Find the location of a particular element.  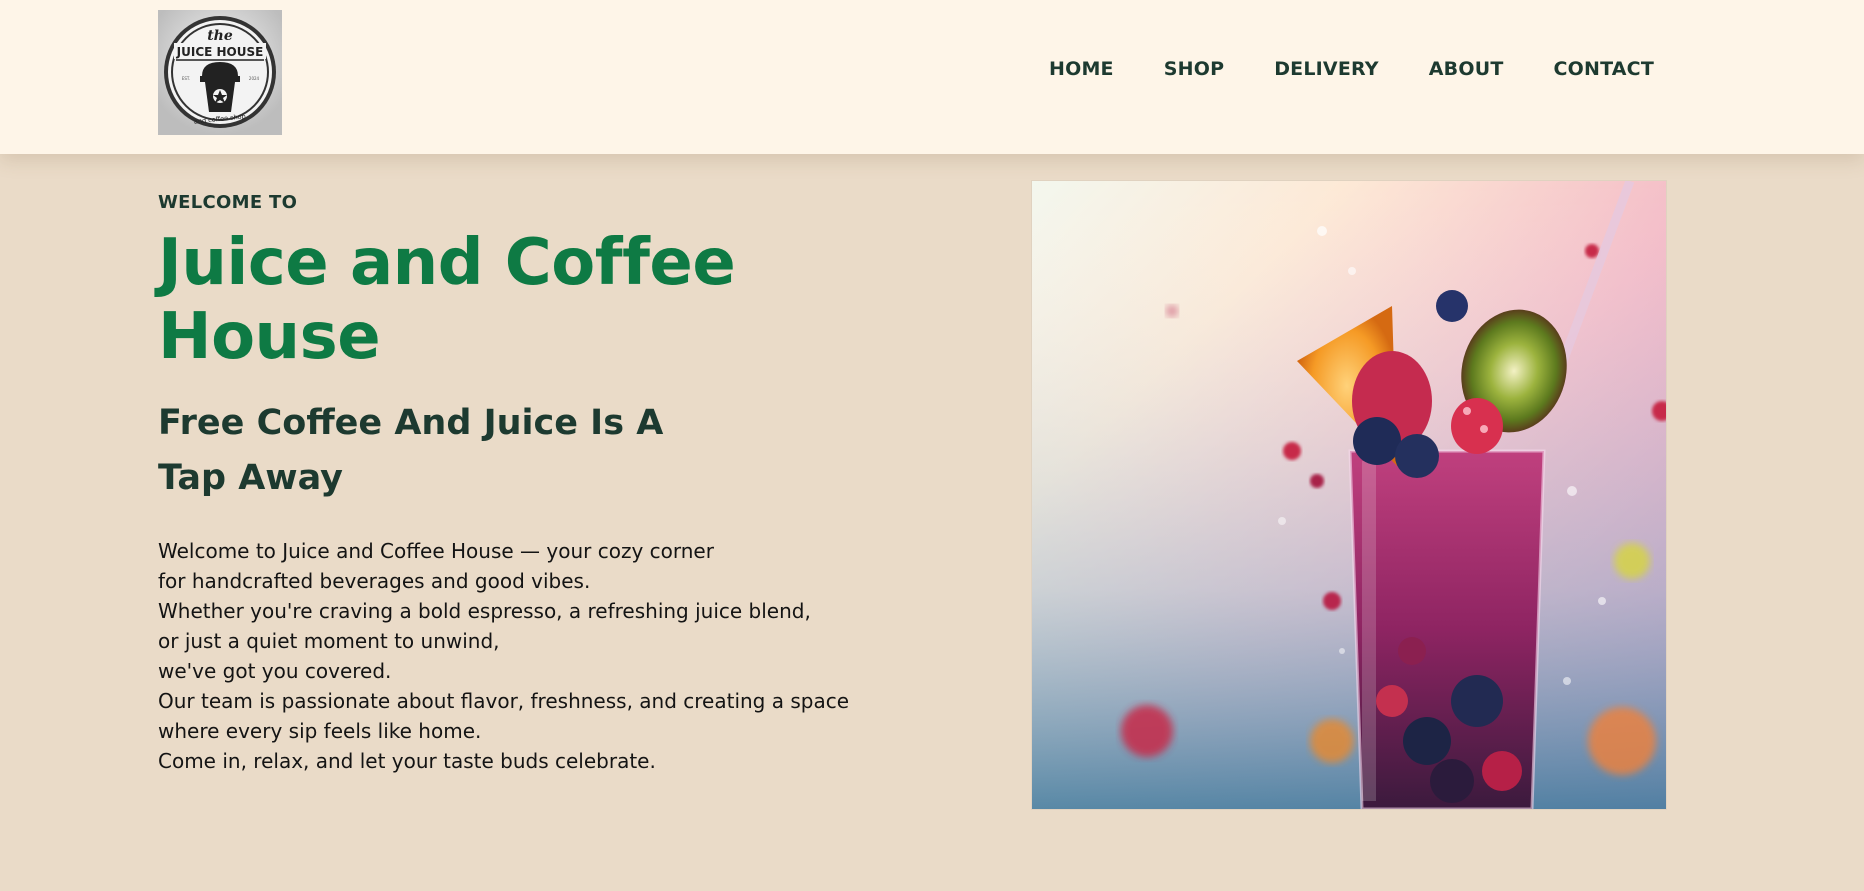

logo-main-text: JUICE HOUSE is located at coordinates (220, 52).